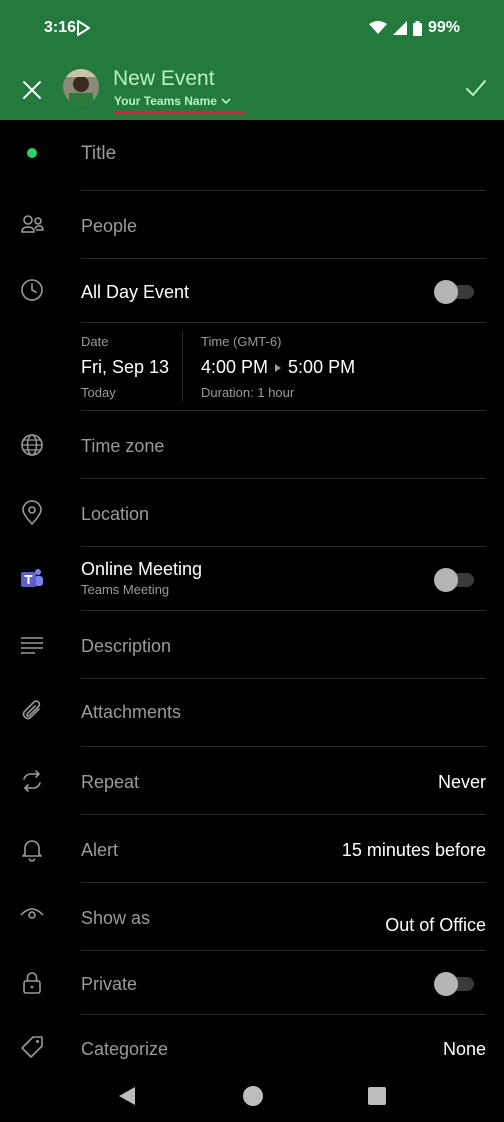  What do you see at coordinates (32, 983) in the screenshot?
I see `lock-icon` at bounding box center [32, 983].